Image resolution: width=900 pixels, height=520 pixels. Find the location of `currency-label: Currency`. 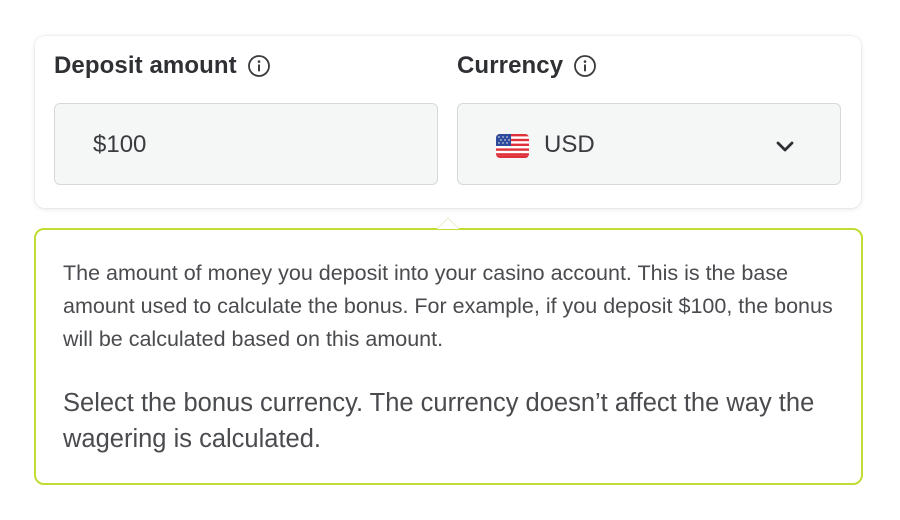

currency-label: Currency is located at coordinates (510, 65).